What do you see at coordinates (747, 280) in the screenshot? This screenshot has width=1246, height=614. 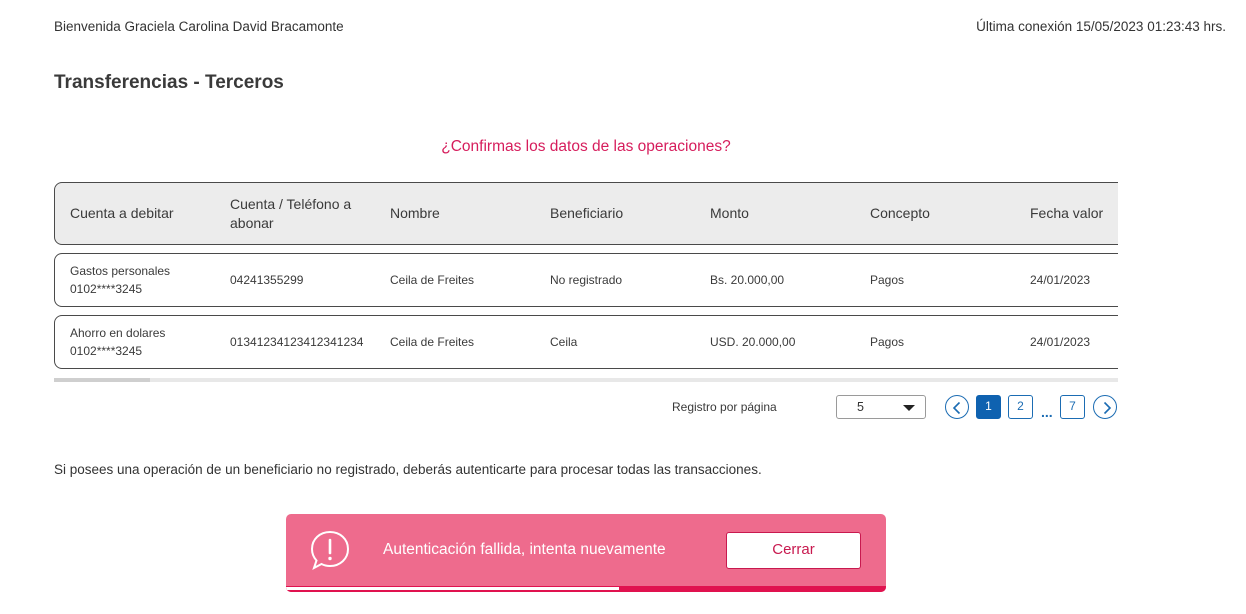 I see `amount-cell: Bs. 20.000,00` at bounding box center [747, 280].